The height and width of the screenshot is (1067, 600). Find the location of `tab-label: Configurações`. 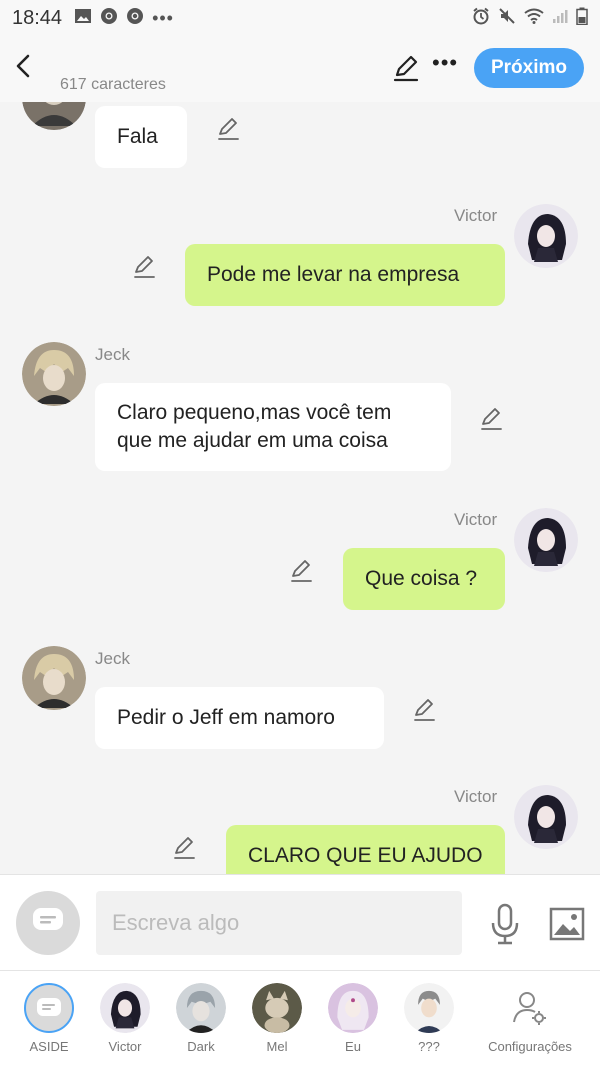

tab-label: Configurações is located at coordinates (530, 1046).